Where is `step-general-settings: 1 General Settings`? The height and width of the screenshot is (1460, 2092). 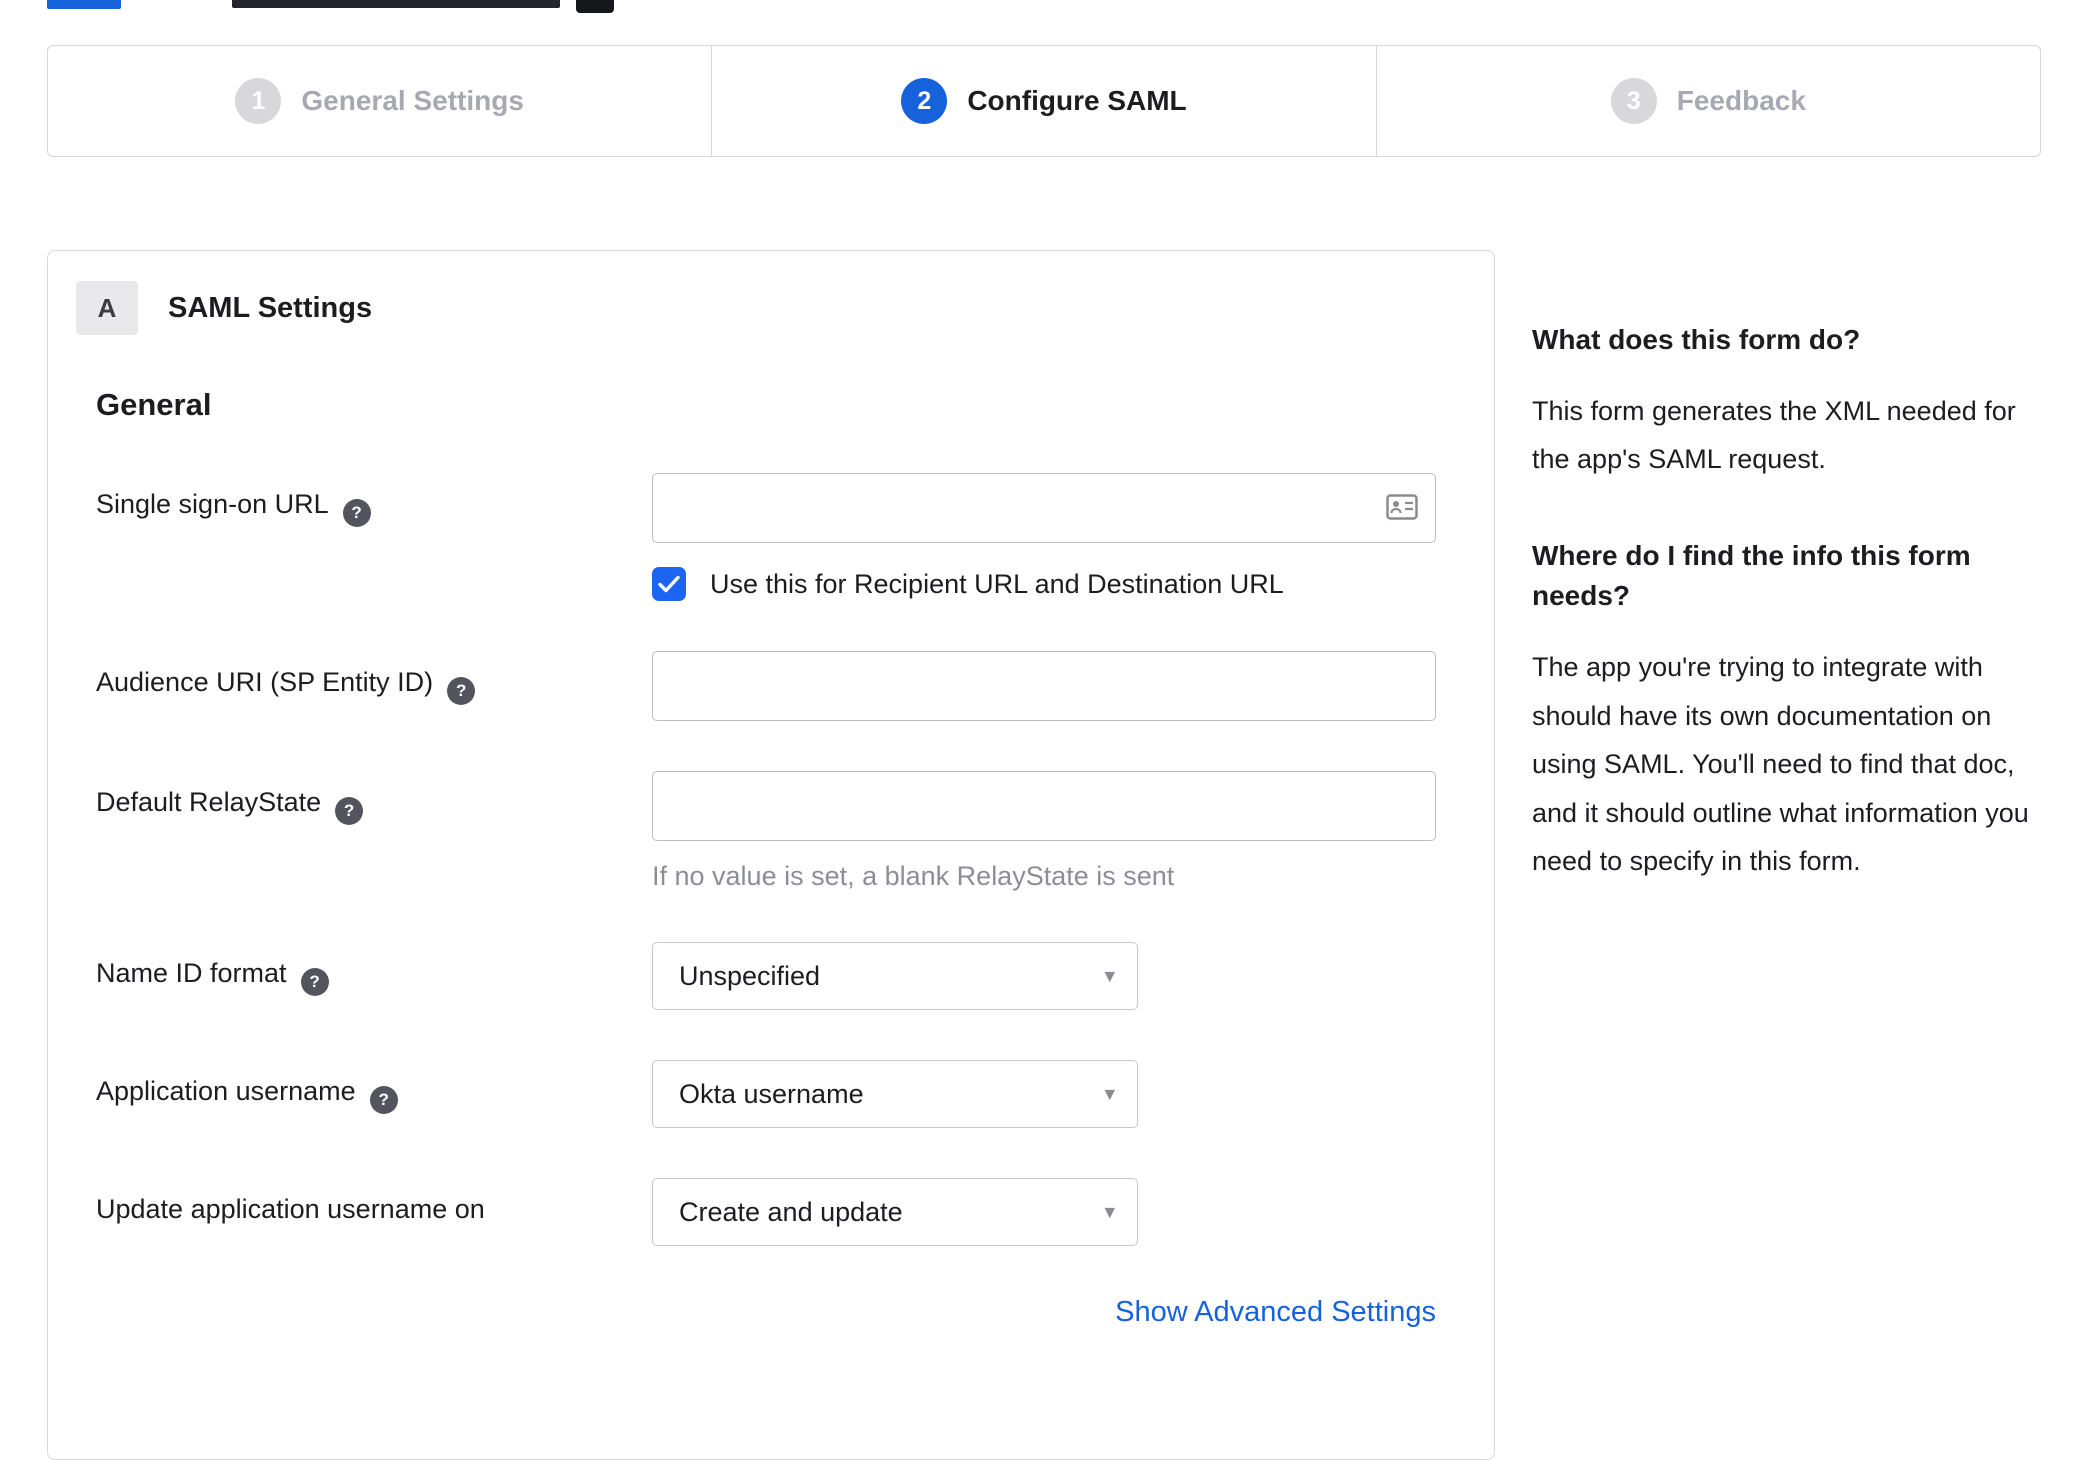 step-general-settings: 1 General Settings is located at coordinates (379, 101).